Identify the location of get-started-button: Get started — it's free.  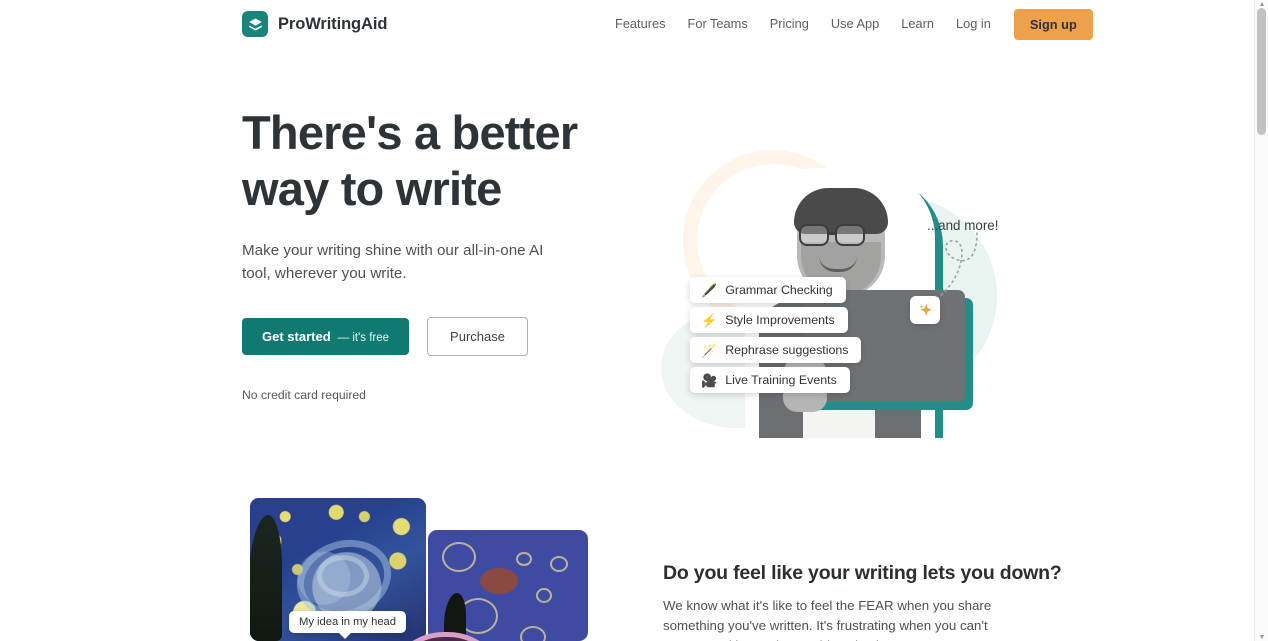
(326, 336).